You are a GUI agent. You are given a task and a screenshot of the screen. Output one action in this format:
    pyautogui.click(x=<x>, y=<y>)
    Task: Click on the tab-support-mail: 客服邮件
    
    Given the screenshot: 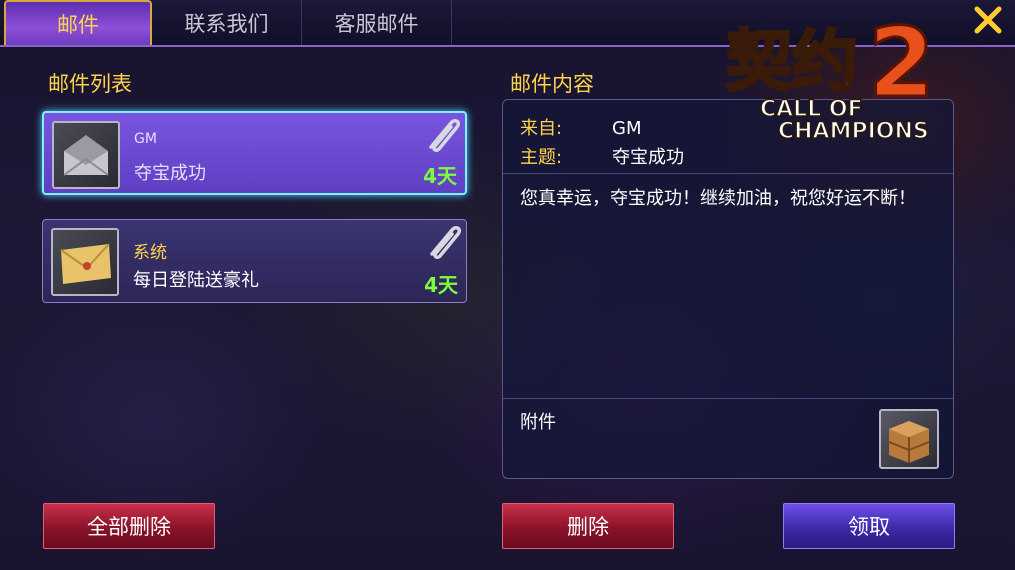 What is the action you would take?
    pyautogui.click(x=377, y=22)
    